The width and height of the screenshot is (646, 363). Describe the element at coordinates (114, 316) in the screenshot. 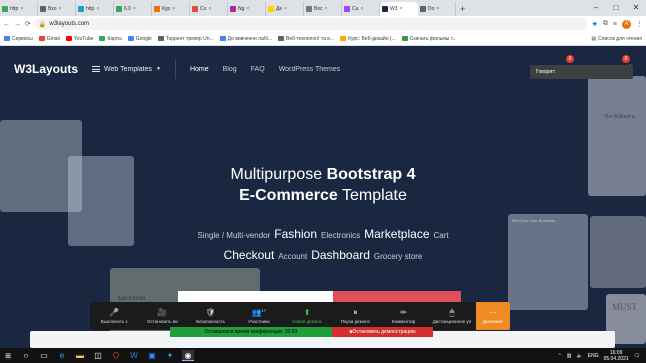

I see `zoom-control-mic: 🎤 Выключить з` at that location.